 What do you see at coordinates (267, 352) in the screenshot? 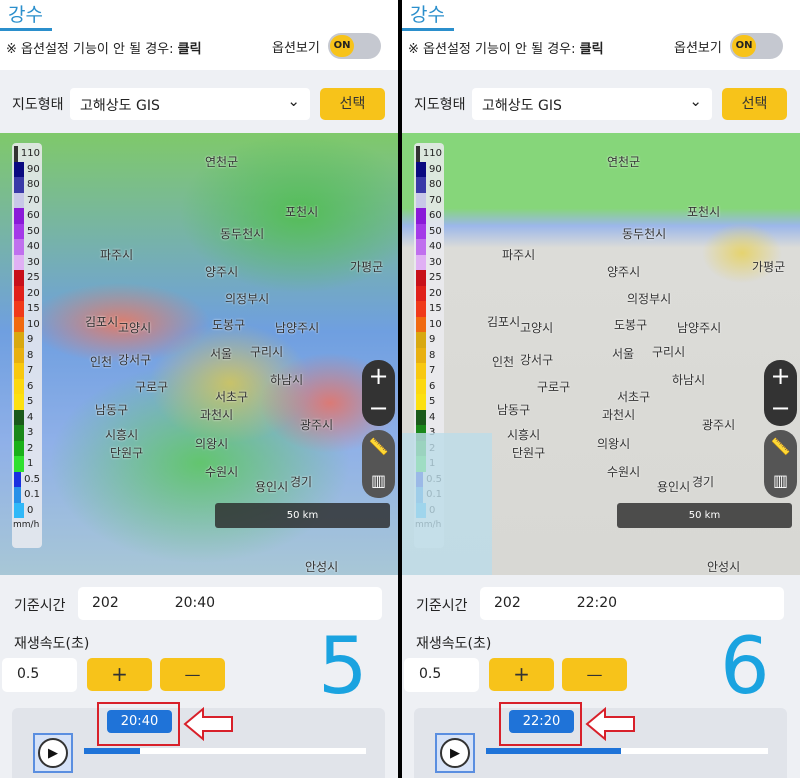
I see `place-label: 구리시` at bounding box center [267, 352].